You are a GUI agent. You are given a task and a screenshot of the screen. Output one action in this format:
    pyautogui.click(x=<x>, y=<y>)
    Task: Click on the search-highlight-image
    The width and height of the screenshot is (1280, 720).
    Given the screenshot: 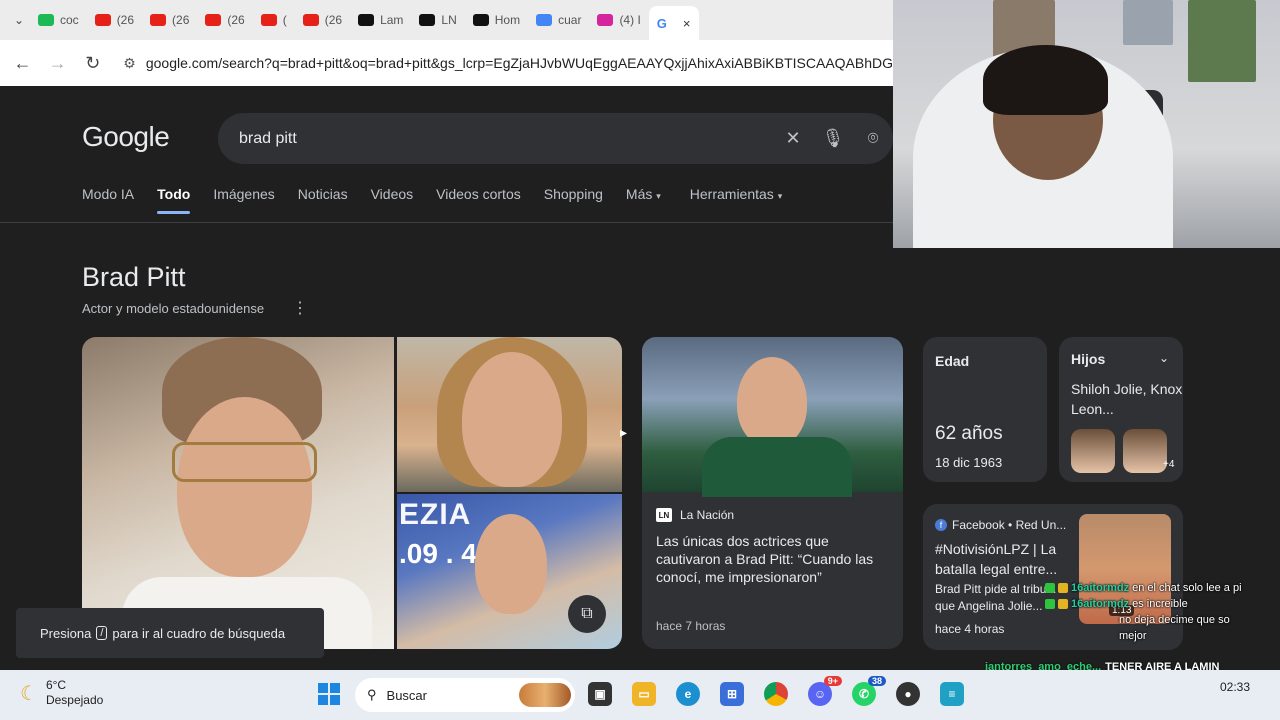 What is the action you would take?
    pyautogui.click(x=545, y=695)
    